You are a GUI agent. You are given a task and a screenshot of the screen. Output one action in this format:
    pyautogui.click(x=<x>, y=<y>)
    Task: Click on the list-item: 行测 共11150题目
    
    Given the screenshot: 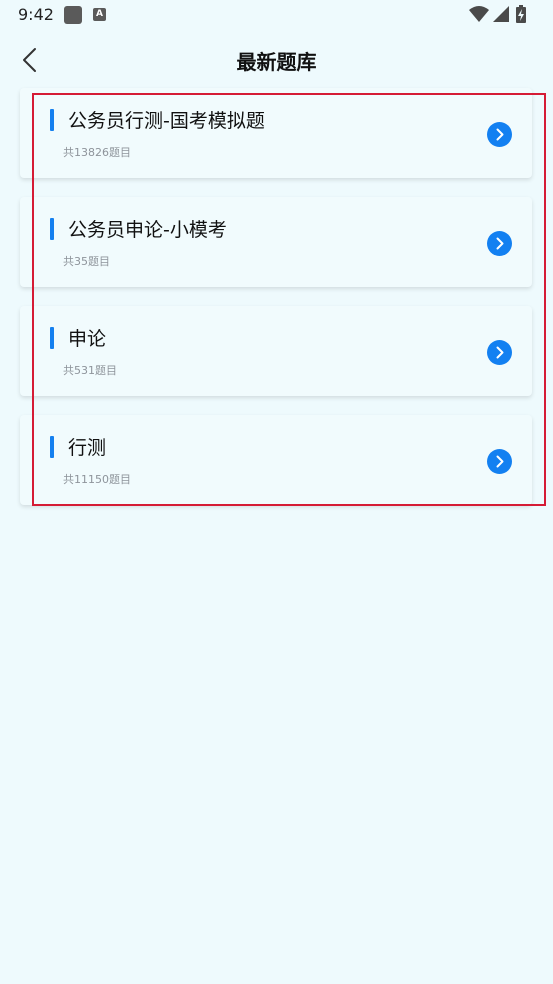 What is the action you would take?
    pyautogui.click(x=276, y=460)
    